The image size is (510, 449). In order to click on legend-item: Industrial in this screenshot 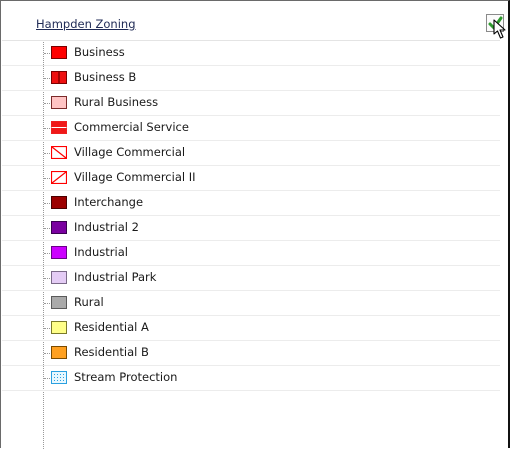, I will do `click(251, 253)`.